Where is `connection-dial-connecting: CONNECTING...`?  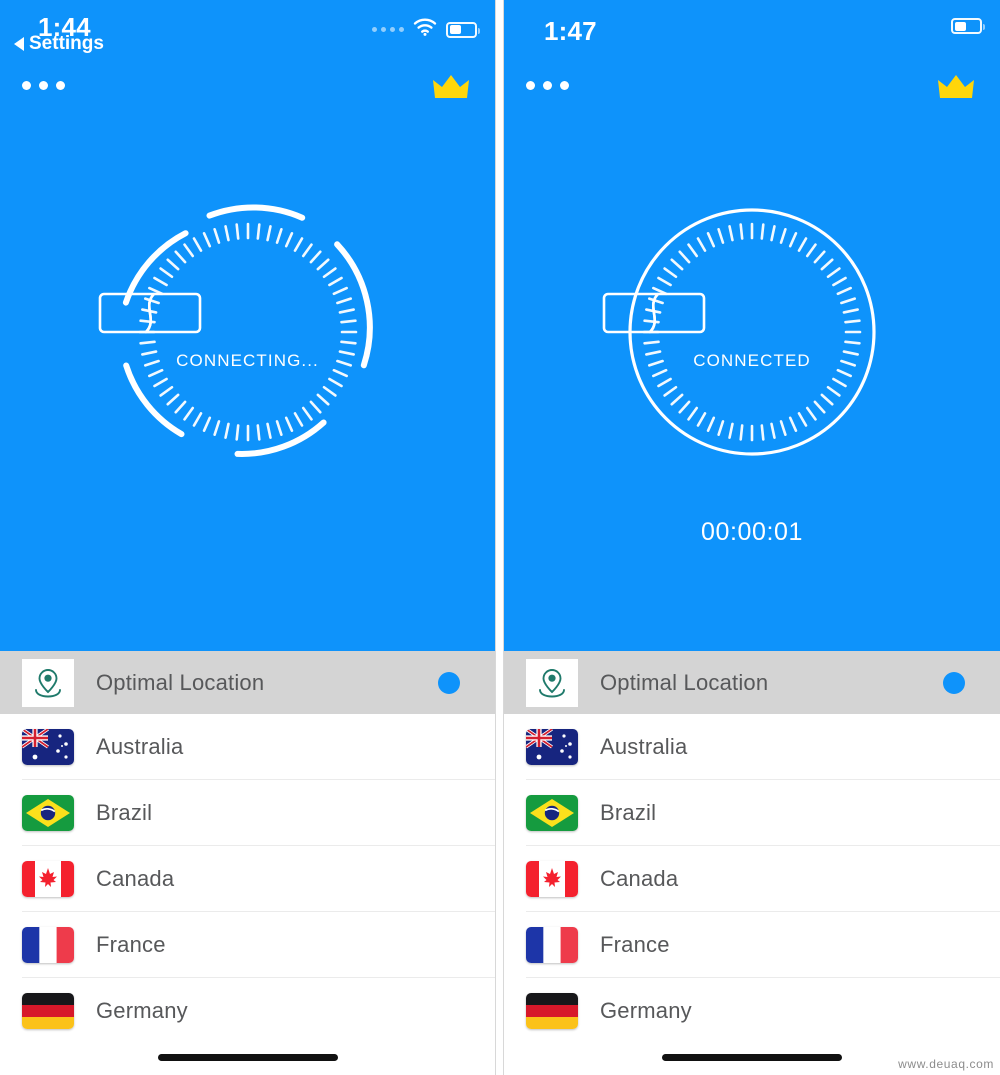
connection-dial-connecting: CONNECTING... is located at coordinates (248, 332).